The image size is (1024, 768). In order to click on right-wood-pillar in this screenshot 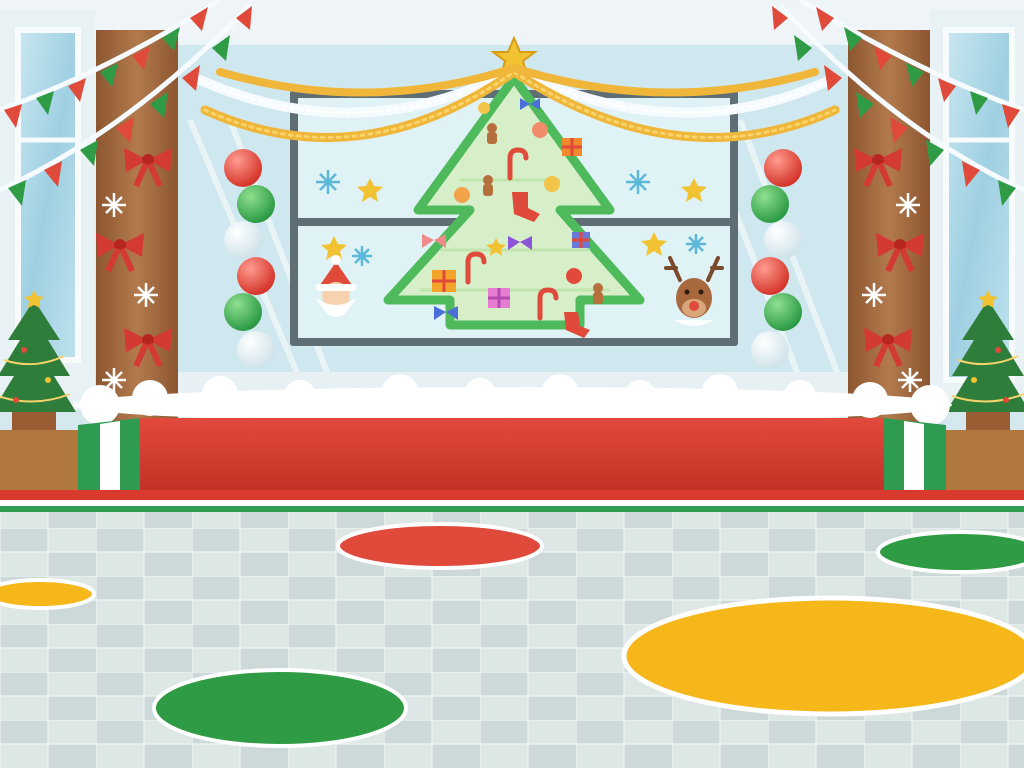, I will do `click(889, 227)`.